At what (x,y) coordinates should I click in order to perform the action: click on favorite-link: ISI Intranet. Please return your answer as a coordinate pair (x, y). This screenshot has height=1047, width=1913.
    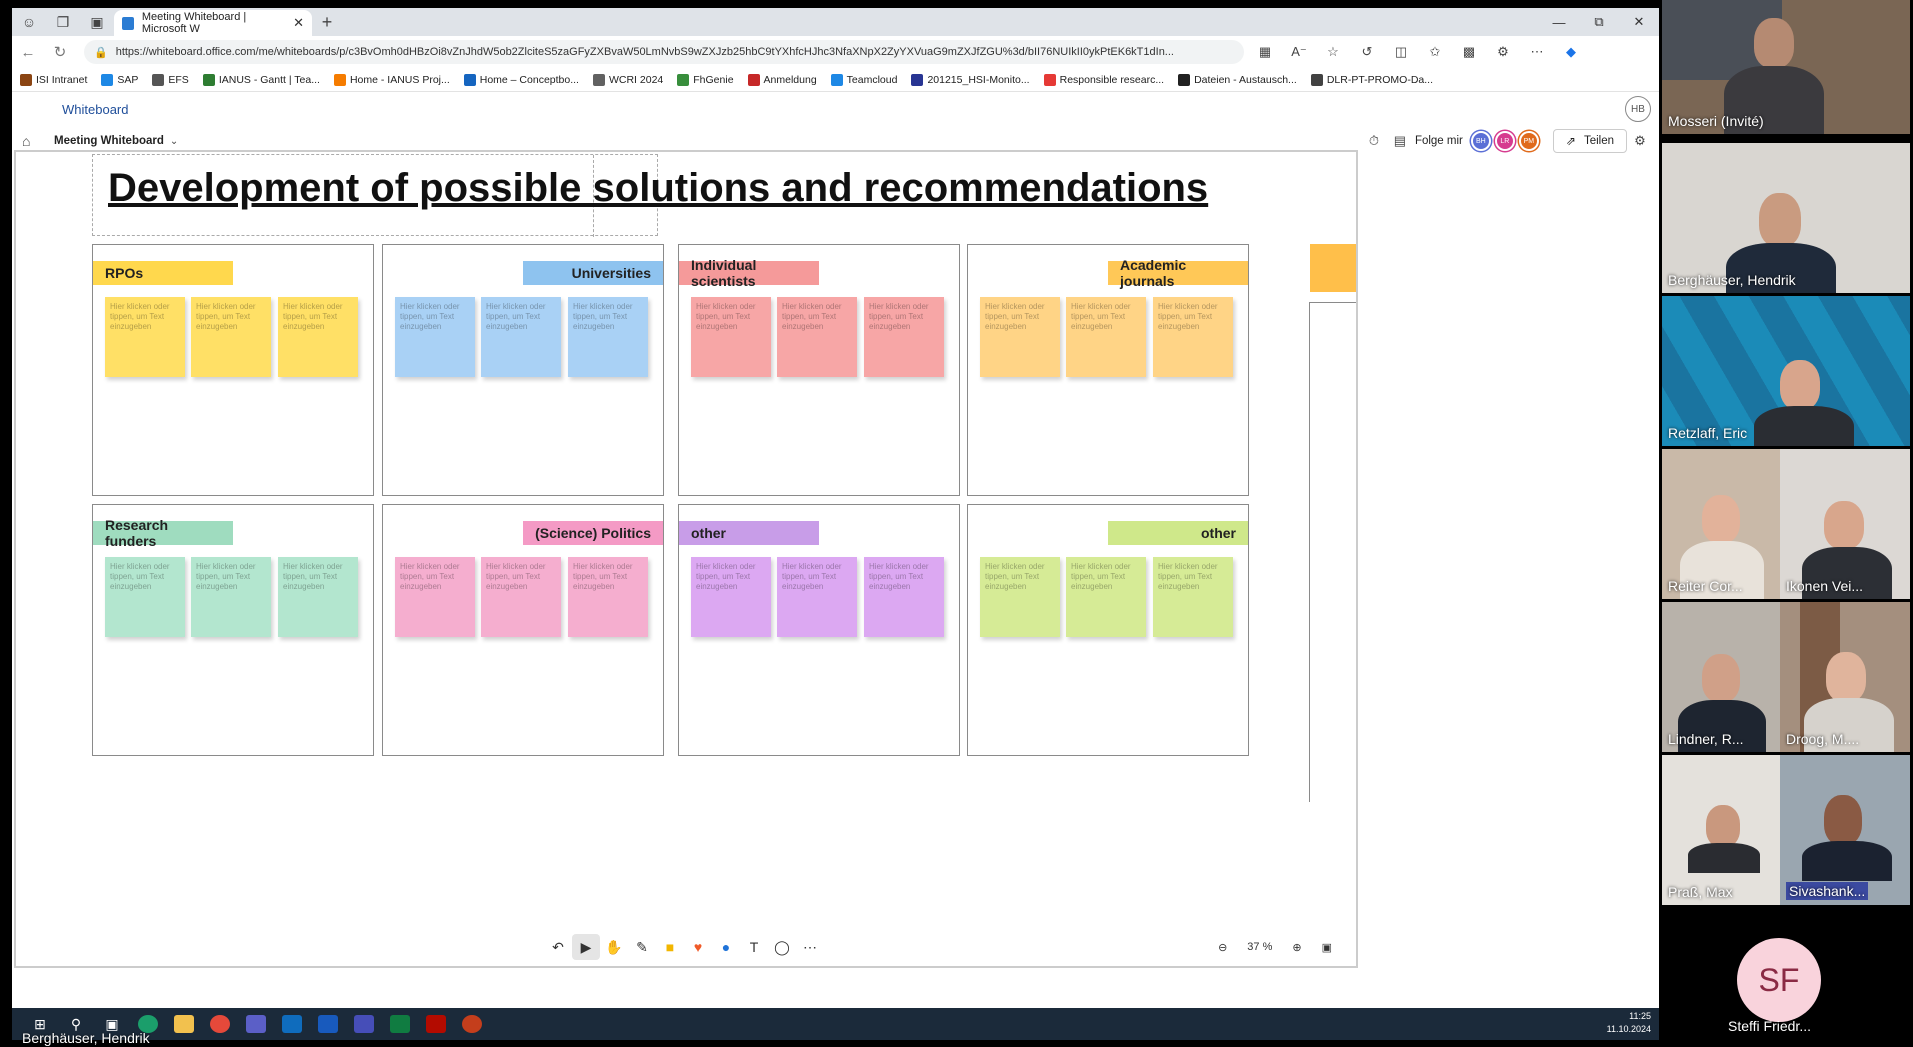
    Looking at the image, I should click on (53, 79).